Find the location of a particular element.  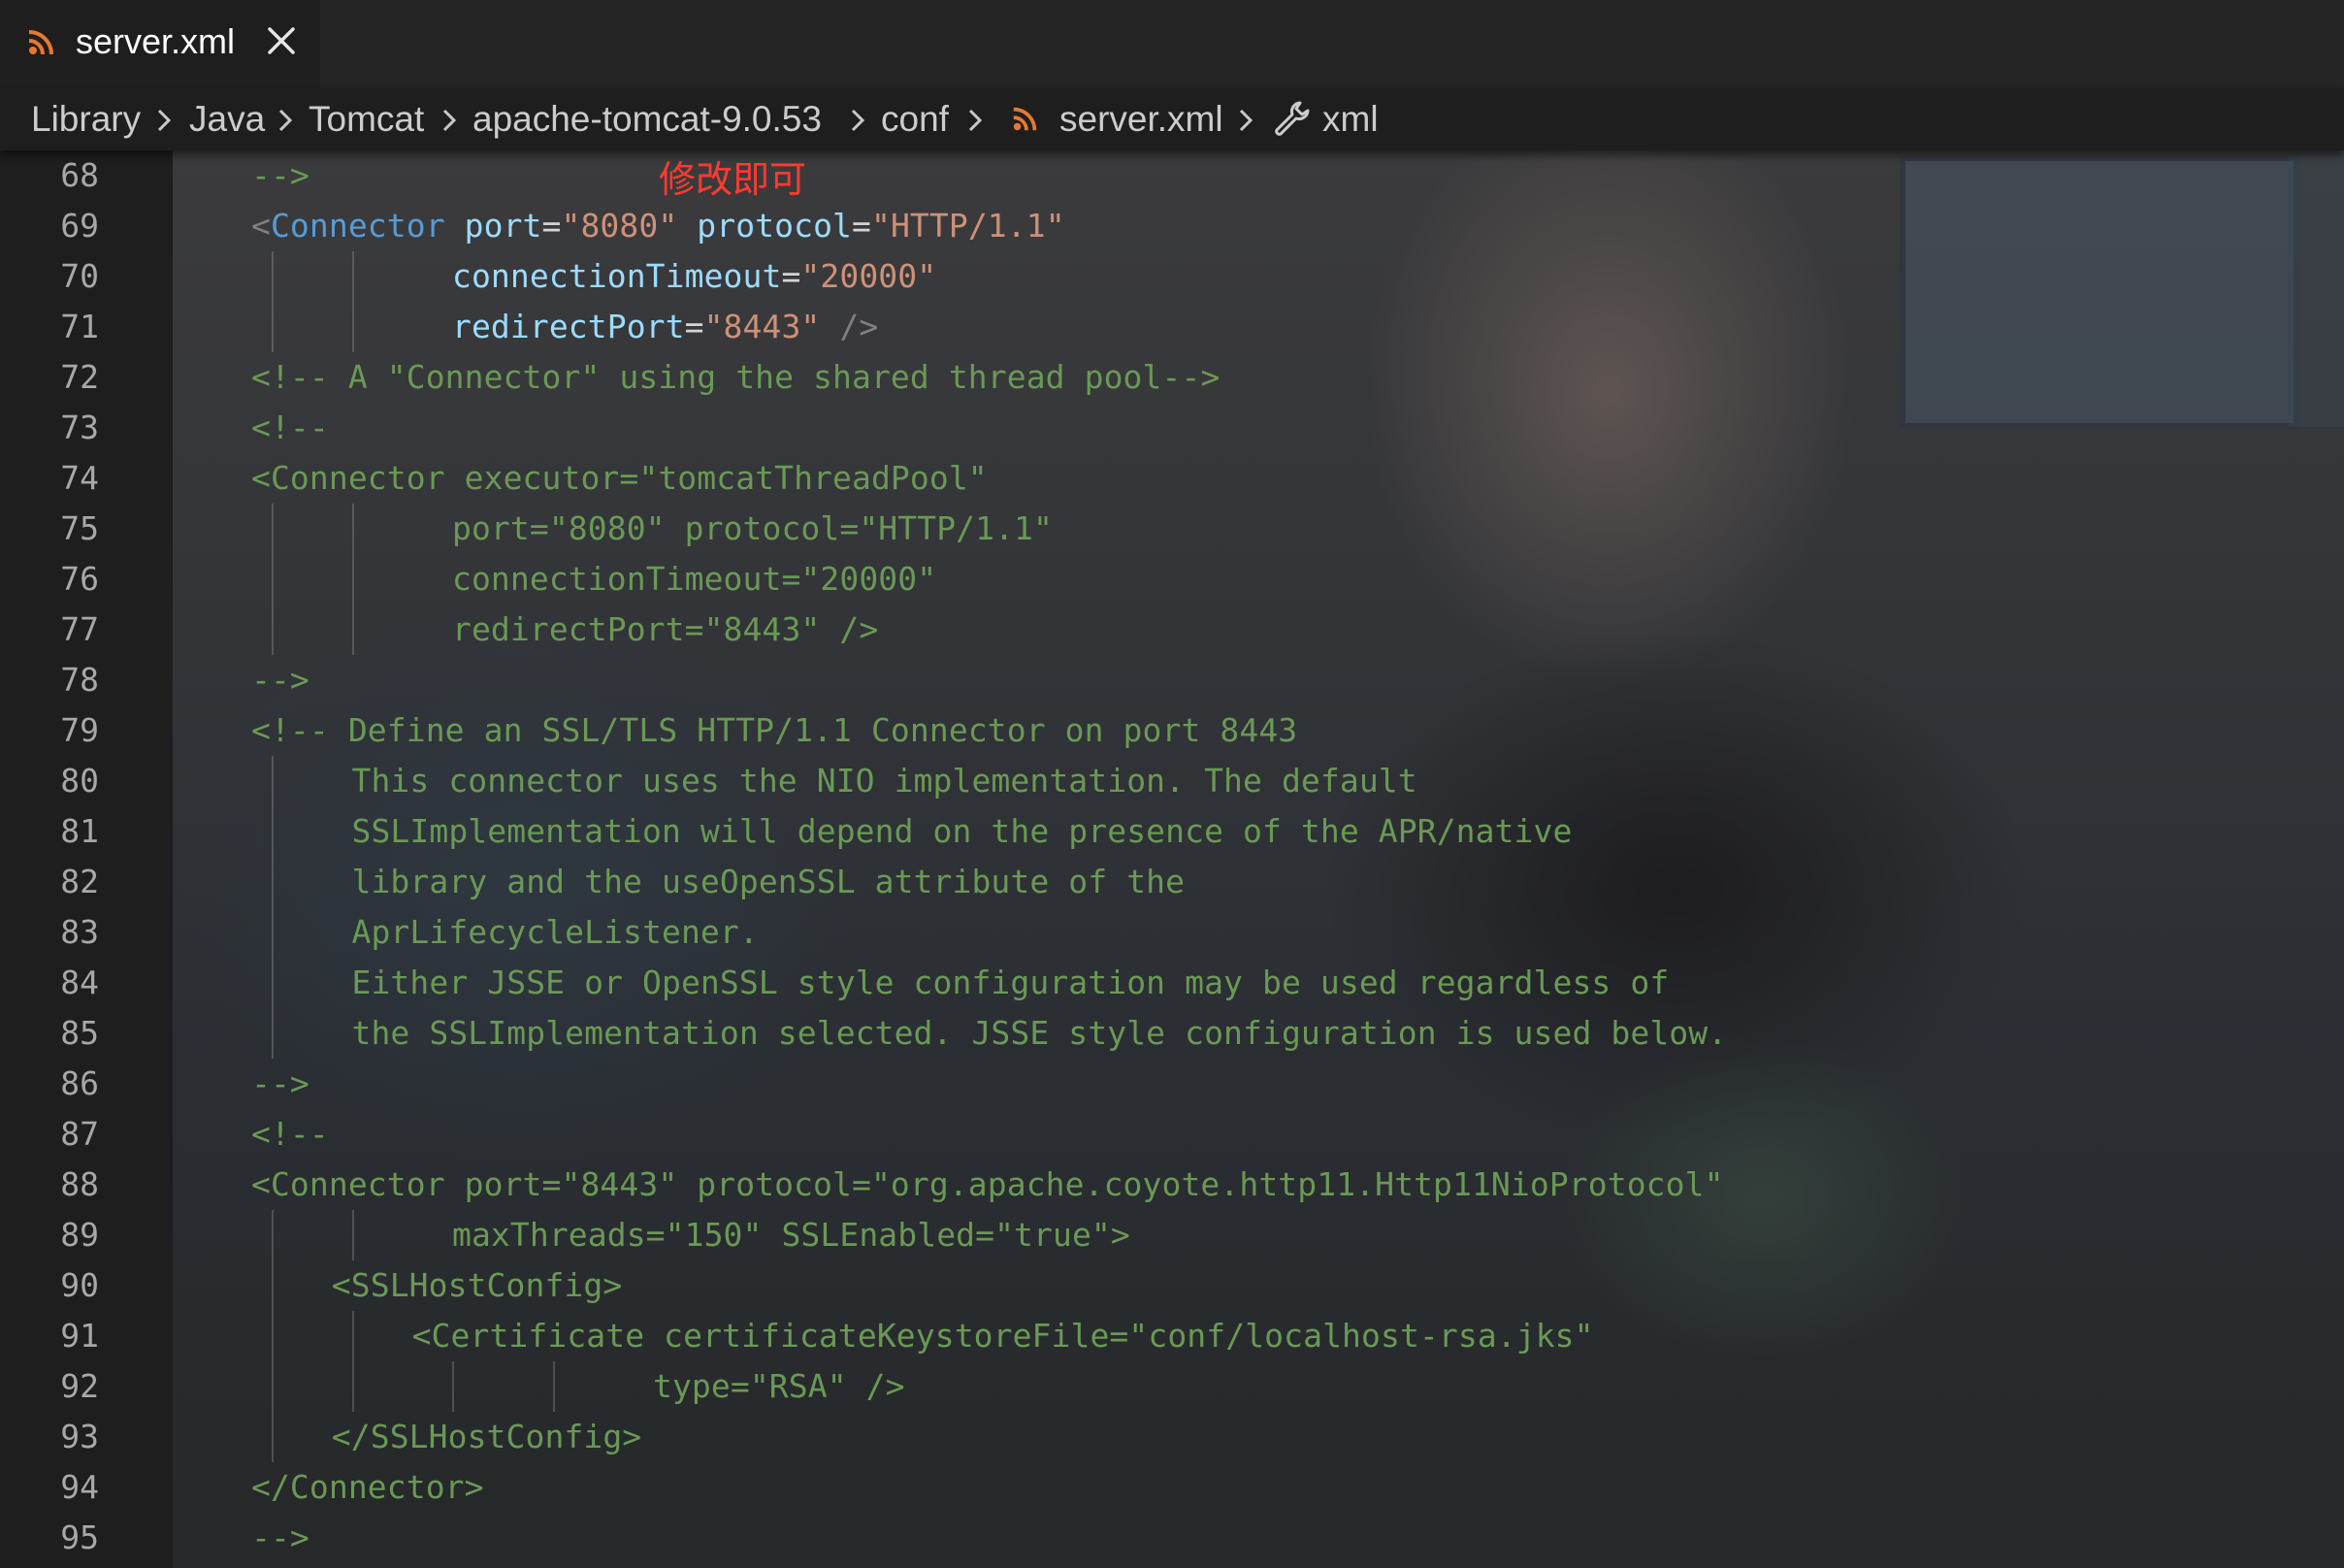

tab-bar: server.xml is located at coordinates (1172, 44).